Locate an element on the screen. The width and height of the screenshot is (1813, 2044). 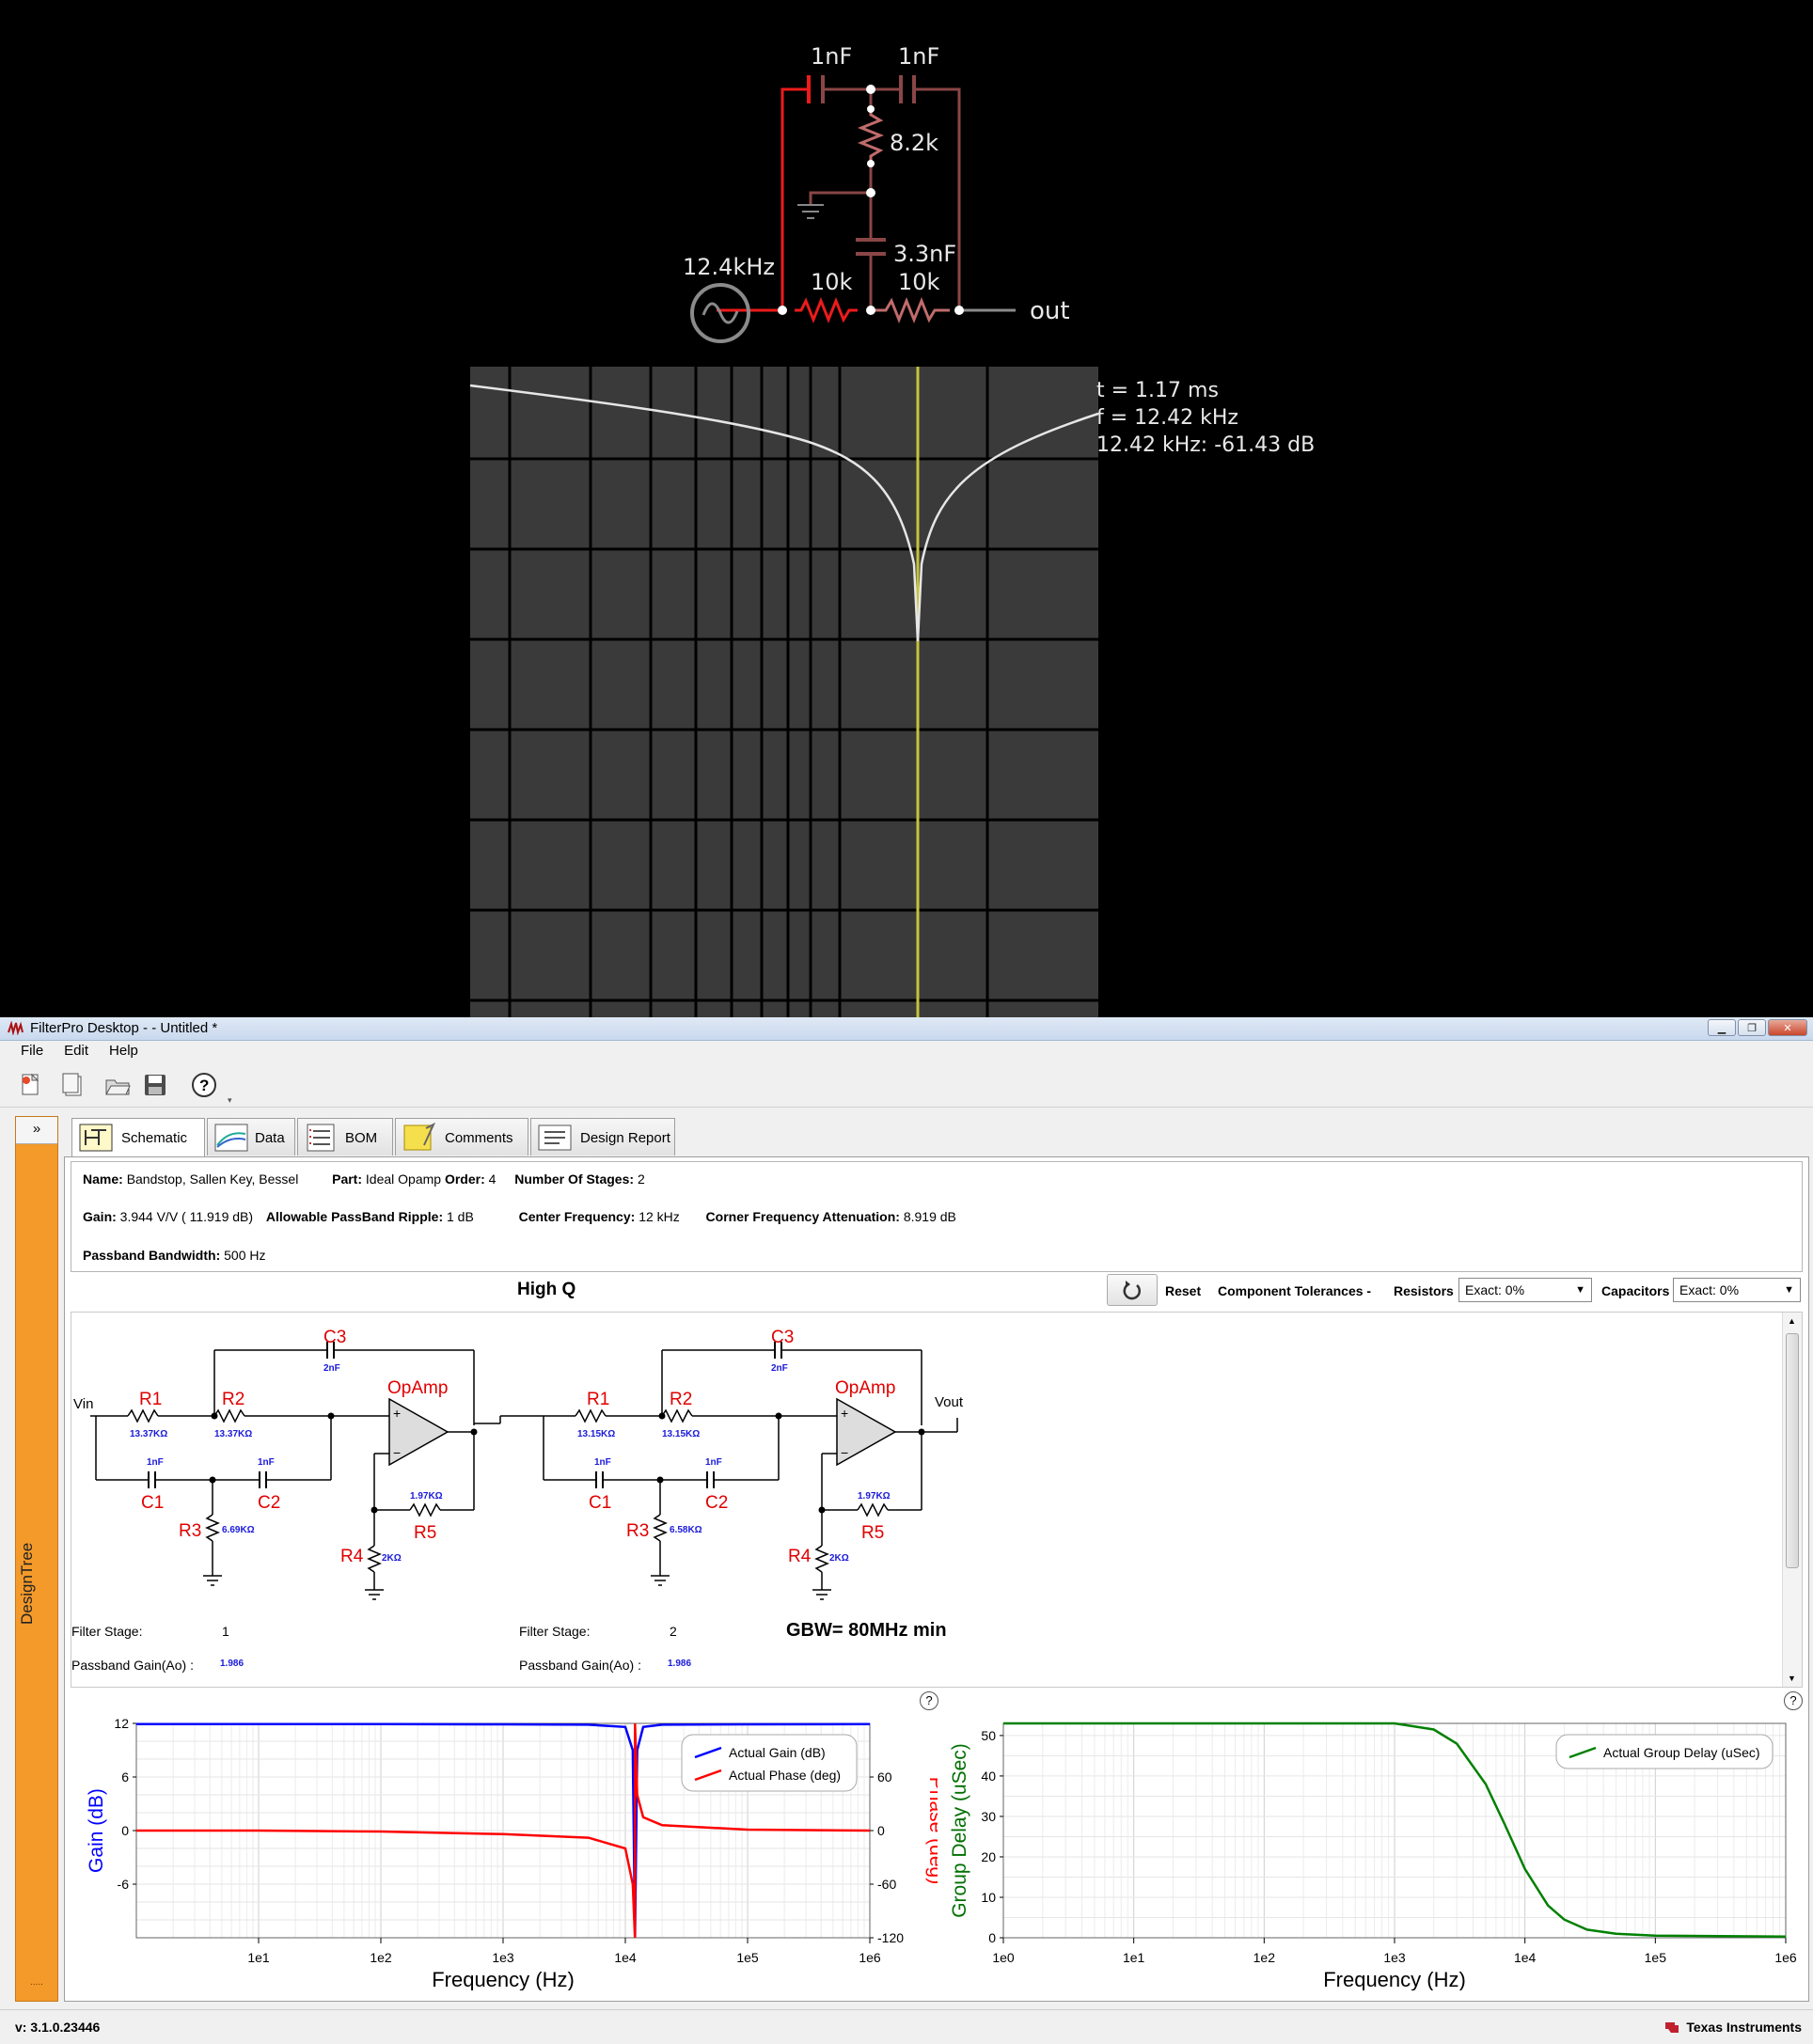
open-folder-icon is located at coordinates (117, 1085).